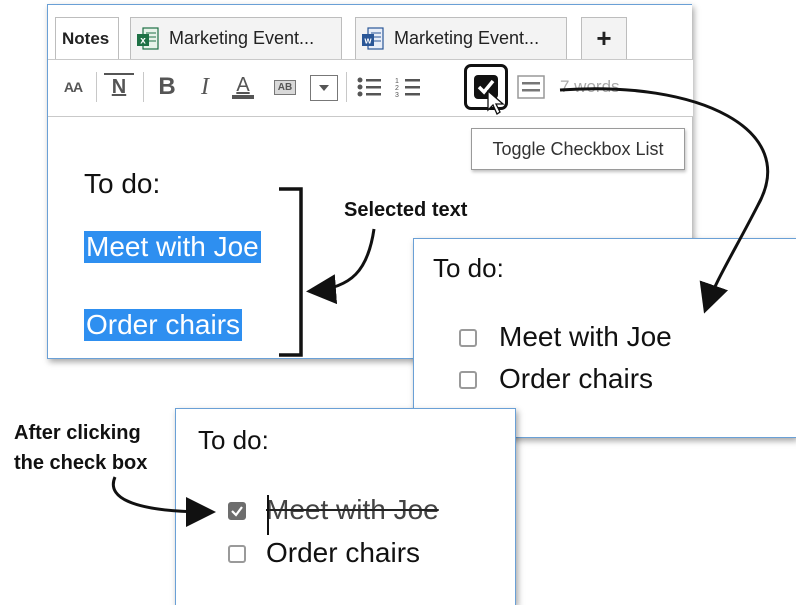  What do you see at coordinates (122, 183) in the screenshot?
I see `todo-heading: To do:` at bounding box center [122, 183].